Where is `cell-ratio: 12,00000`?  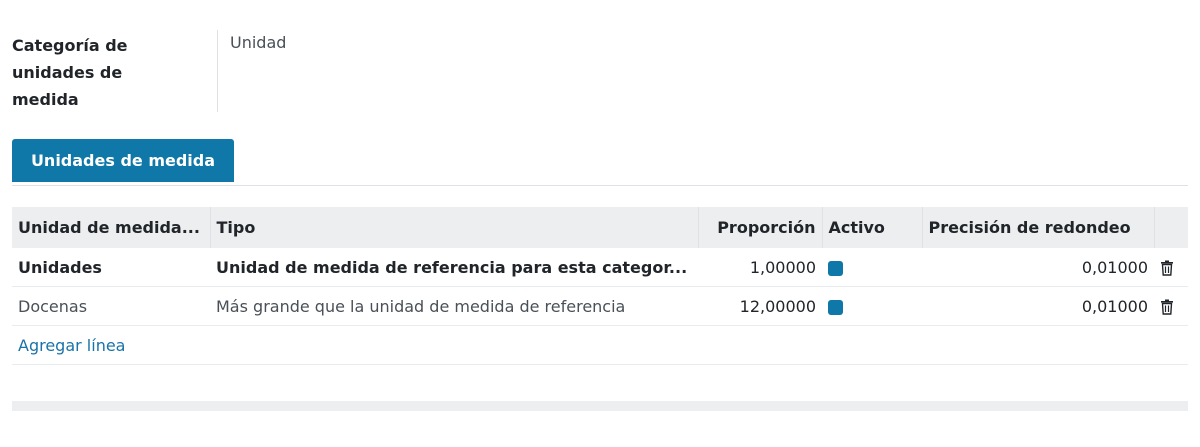
cell-ratio: 12,00000 is located at coordinates (760, 306).